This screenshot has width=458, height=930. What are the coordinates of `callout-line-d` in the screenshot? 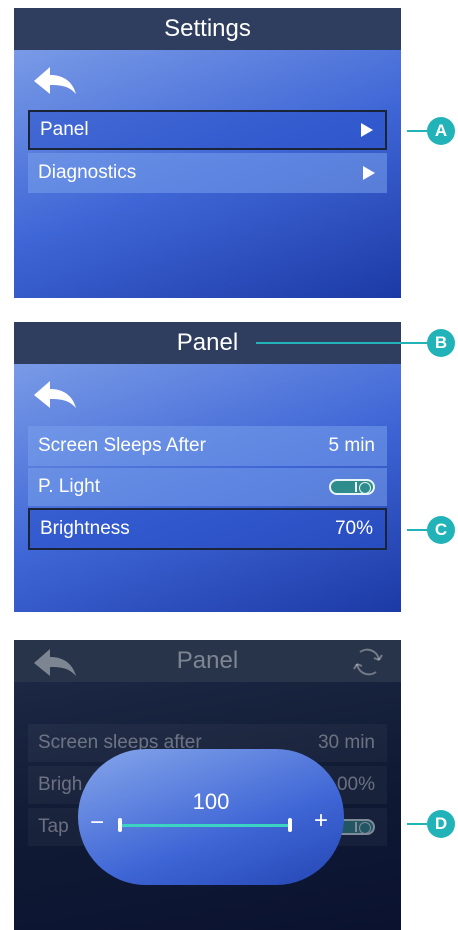 It's located at (417, 824).